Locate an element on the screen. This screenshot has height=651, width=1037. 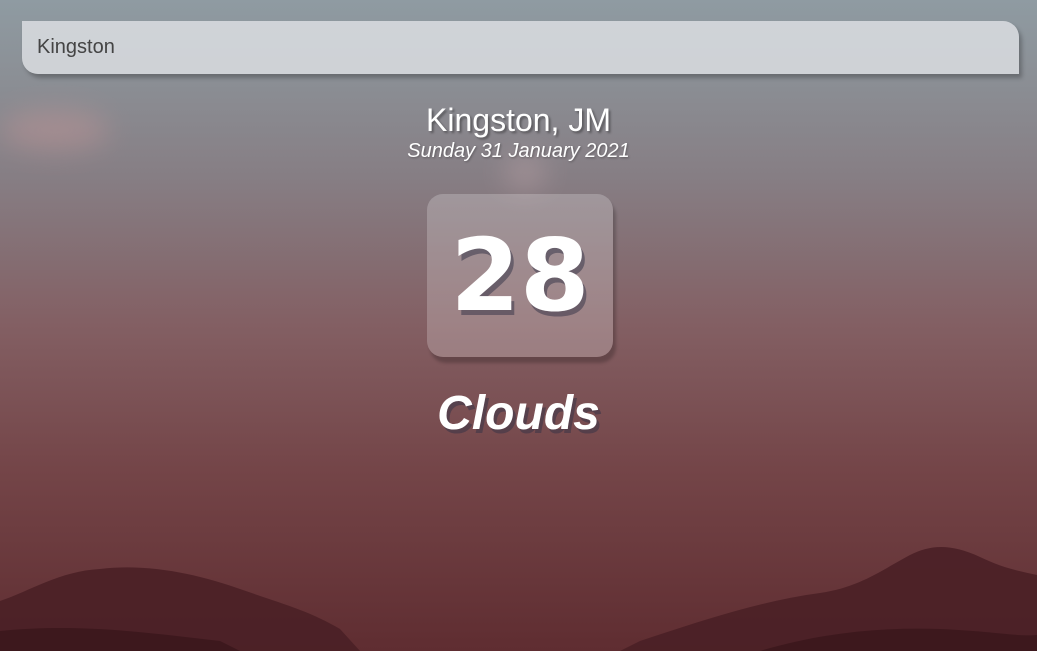
search-input is located at coordinates (520, 47).